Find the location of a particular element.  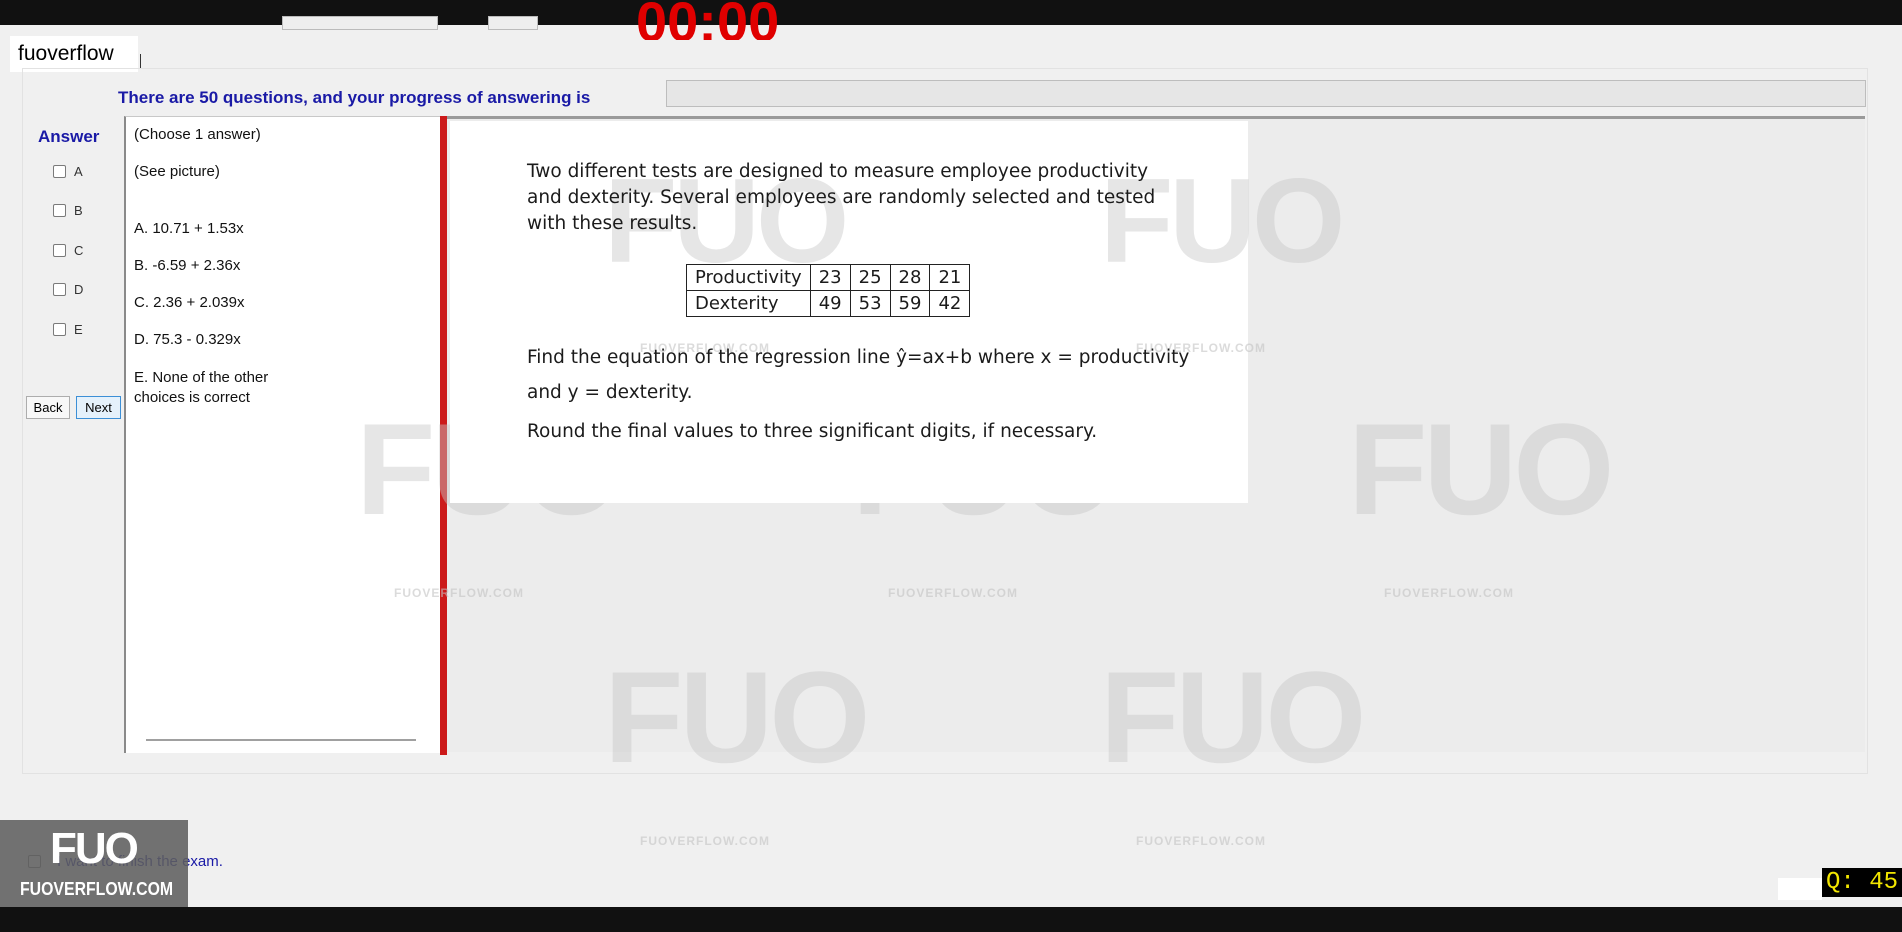

choice-label: D is located at coordinates (79, 289).